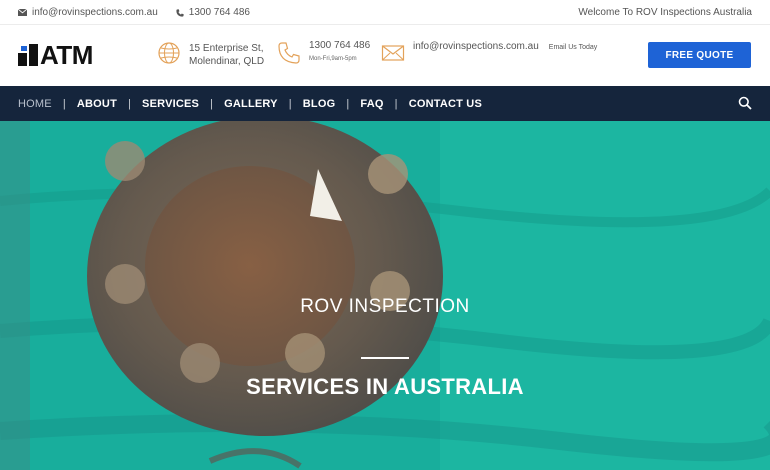 The width and height of the screenshot is (770, 470). I want to click on welcome-text: Welcome To ROV Inspections Australia, so click(665, 12).